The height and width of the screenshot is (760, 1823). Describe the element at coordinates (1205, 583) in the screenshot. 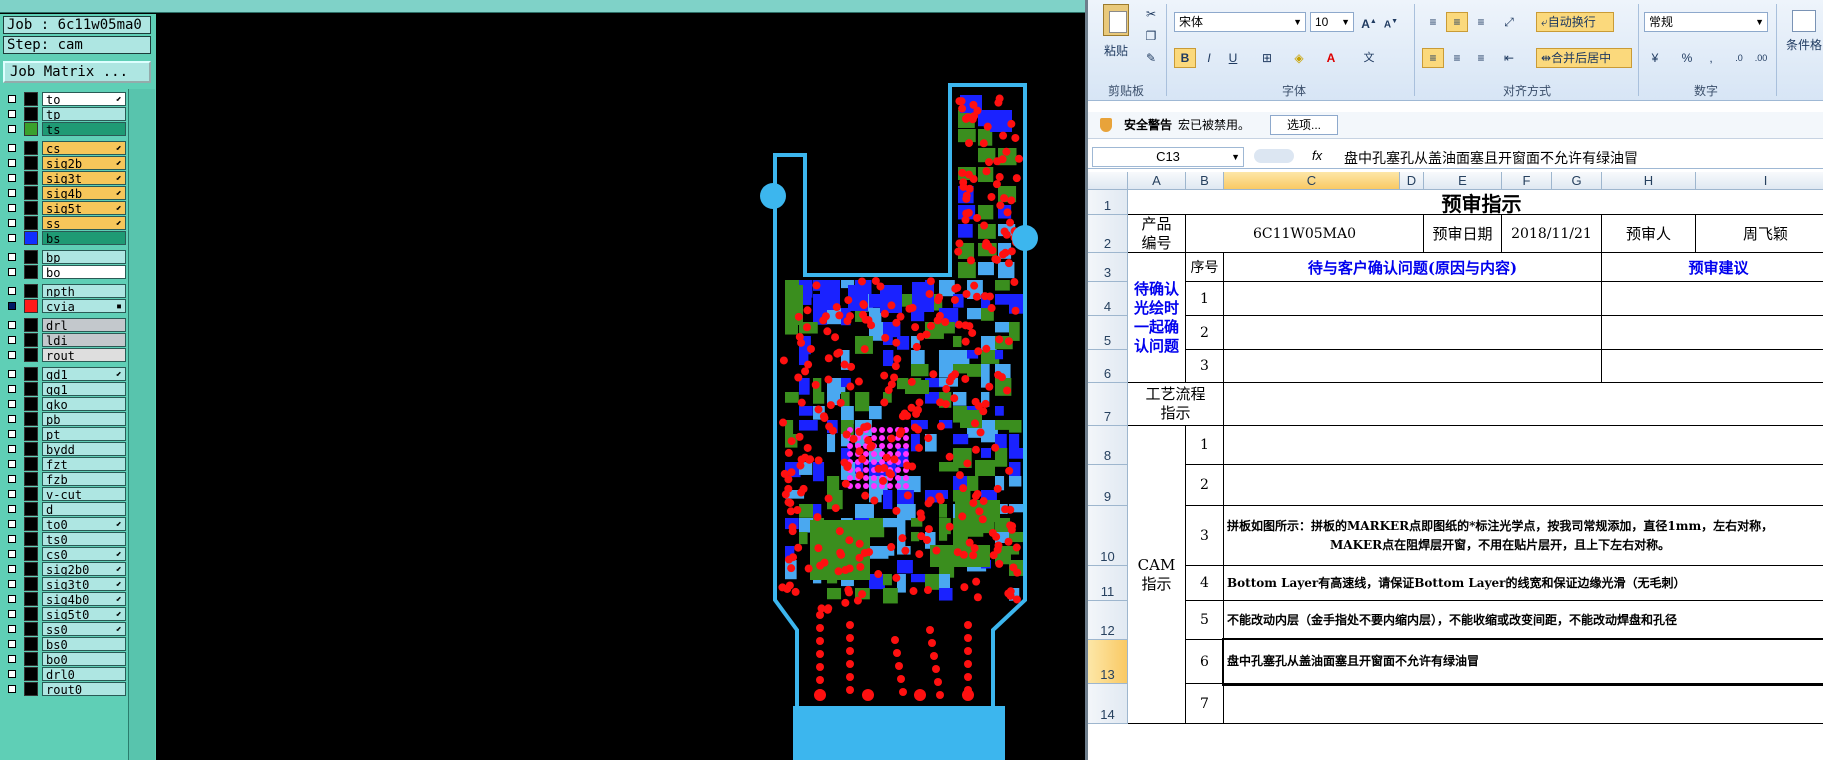

I see `cam-number-cell: 4` at that location.